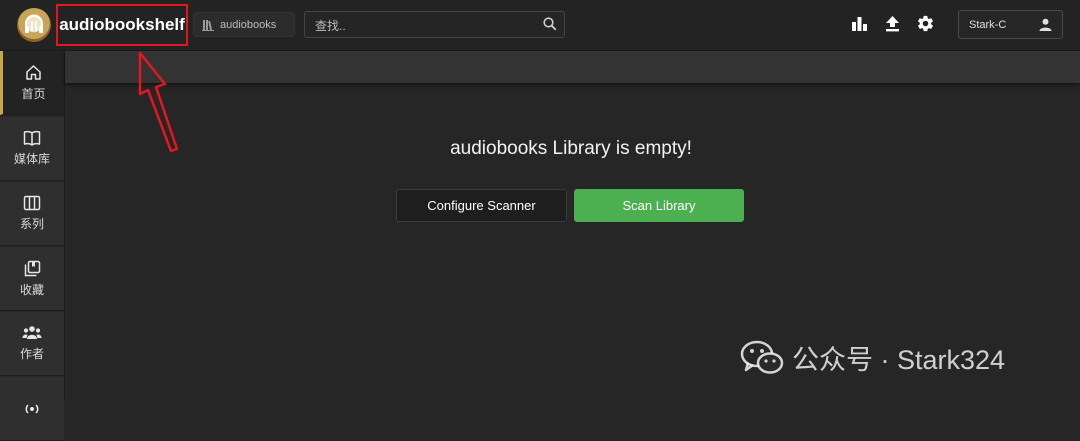 The width and height of the screenshot is (1080, 441). Describe the element at coordinates (33, 93) in the screenshot. I see `sidebar-item-label: 首页` at that location.